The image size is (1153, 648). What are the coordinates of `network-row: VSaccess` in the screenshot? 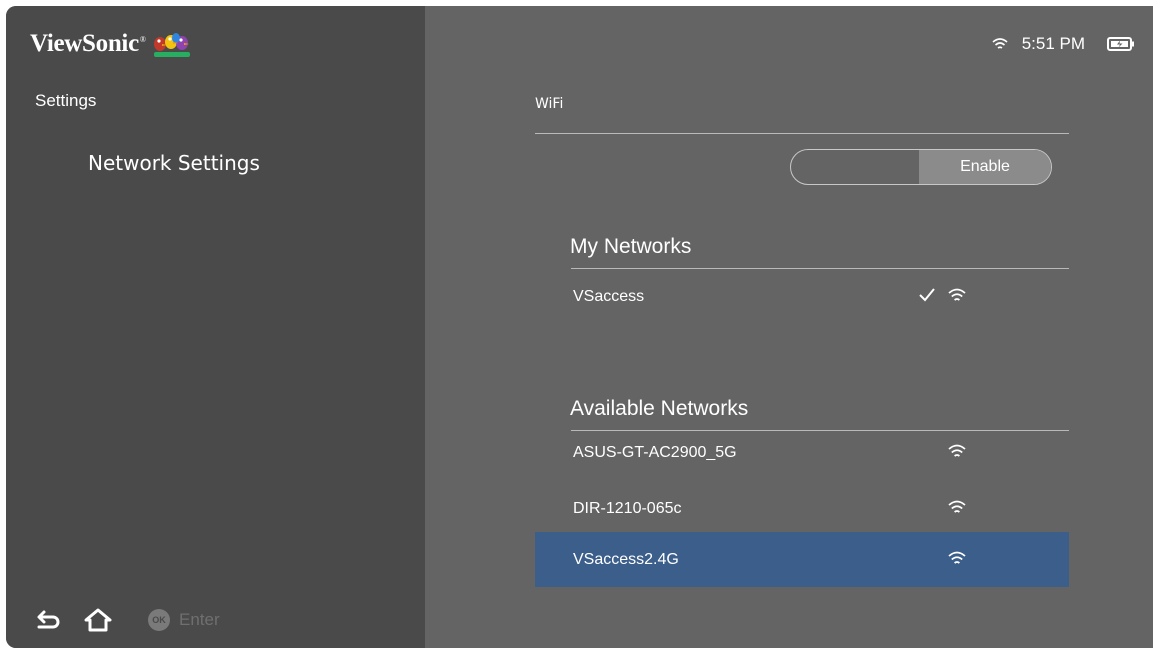 It's located at (802, 296).